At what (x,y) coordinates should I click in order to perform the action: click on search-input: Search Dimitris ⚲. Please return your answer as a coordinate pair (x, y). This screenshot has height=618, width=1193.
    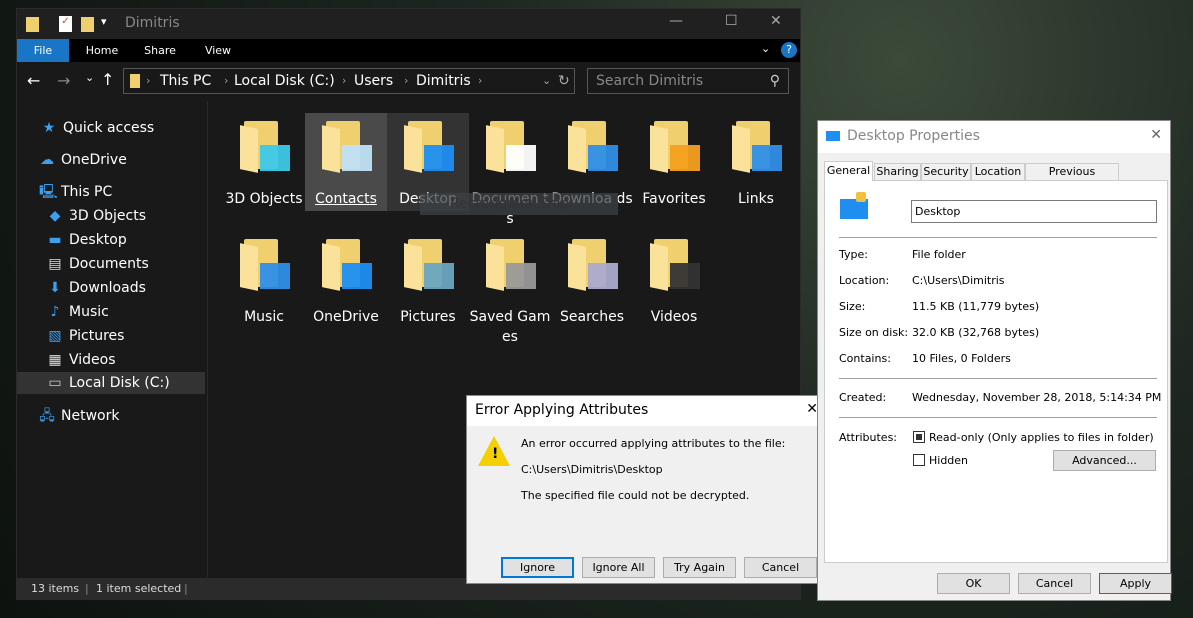
    Looking at the image, I should click on (688, 81).